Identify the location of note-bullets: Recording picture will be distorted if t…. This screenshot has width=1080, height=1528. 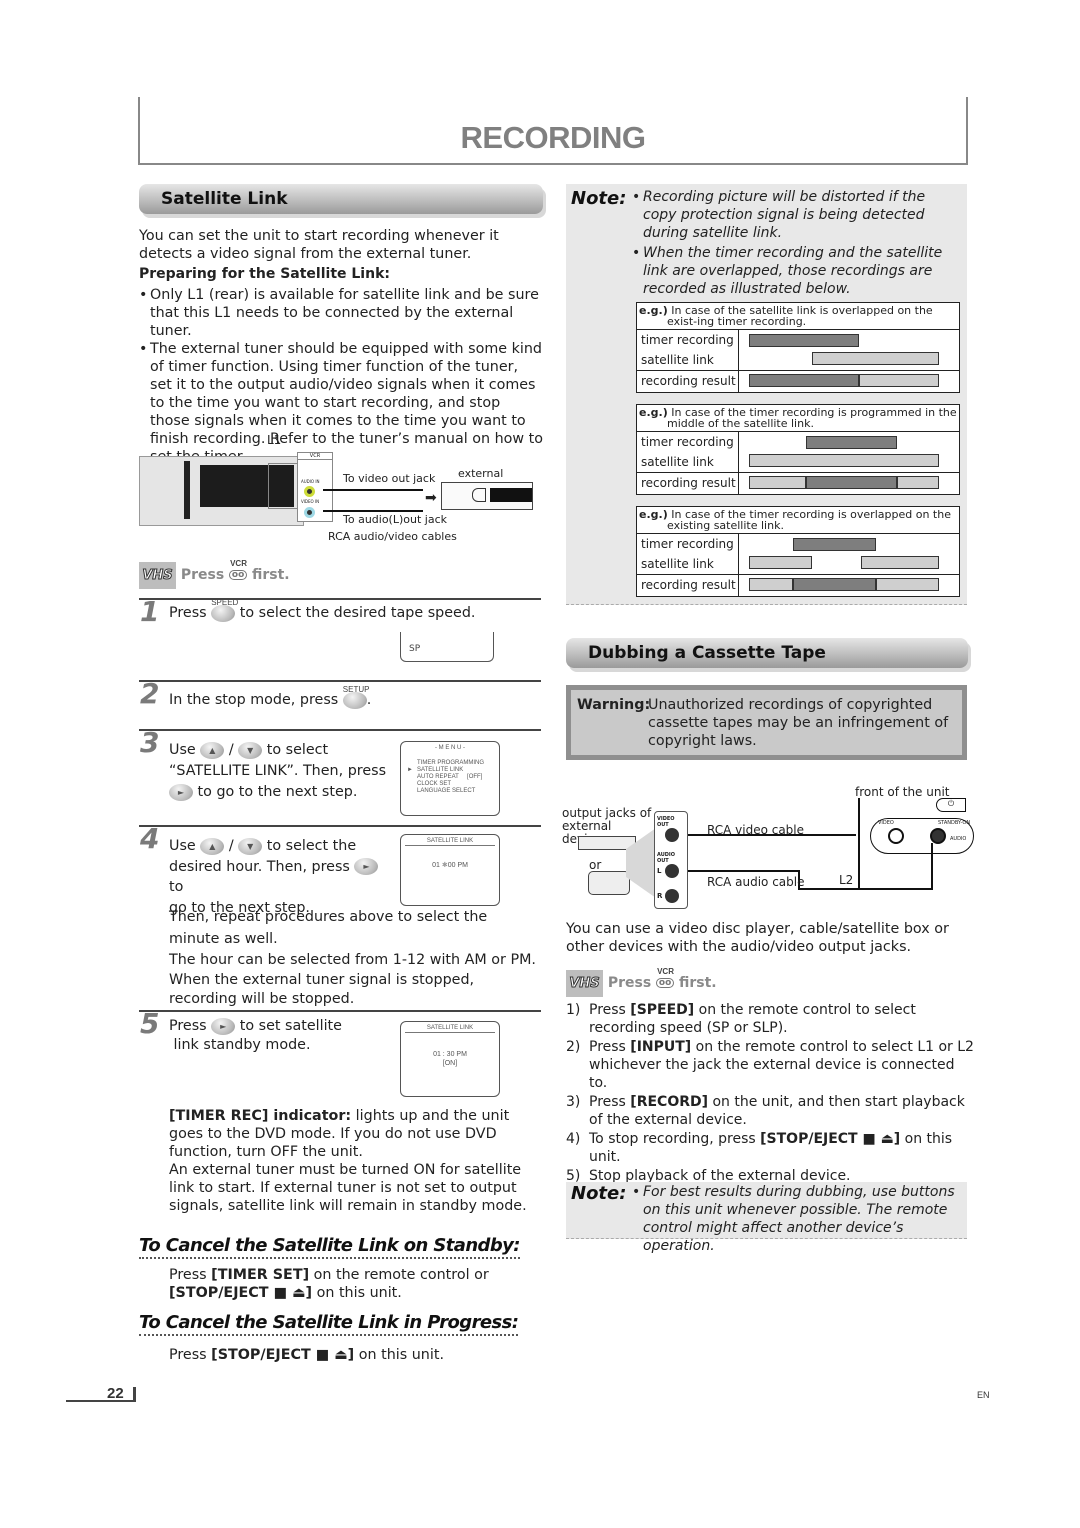
(797, 243).